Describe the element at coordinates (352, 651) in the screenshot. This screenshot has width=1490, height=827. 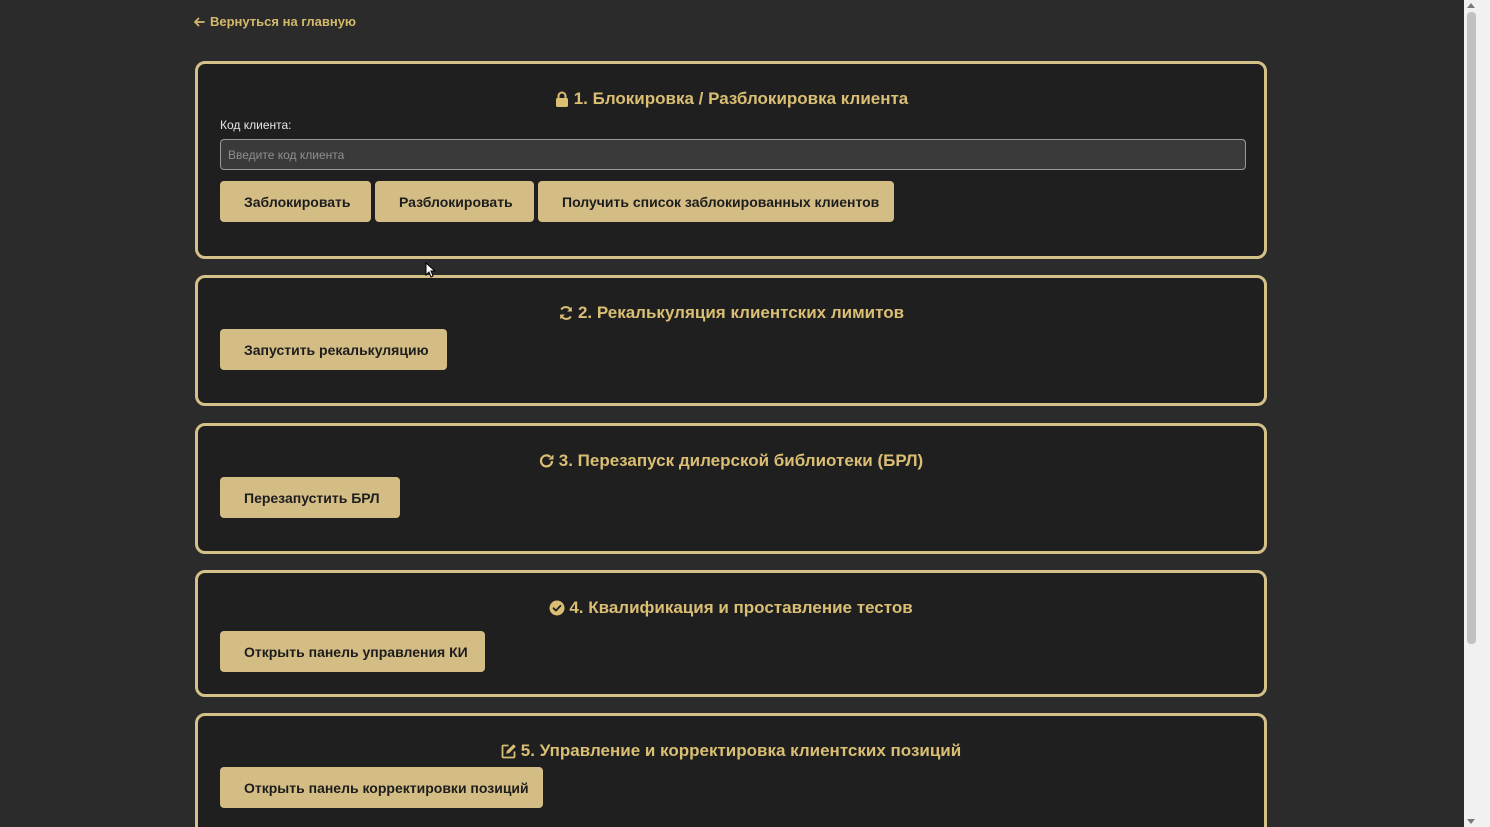
I see `open-qualify-panel-button: Открыть панель управления КИ` at that location.